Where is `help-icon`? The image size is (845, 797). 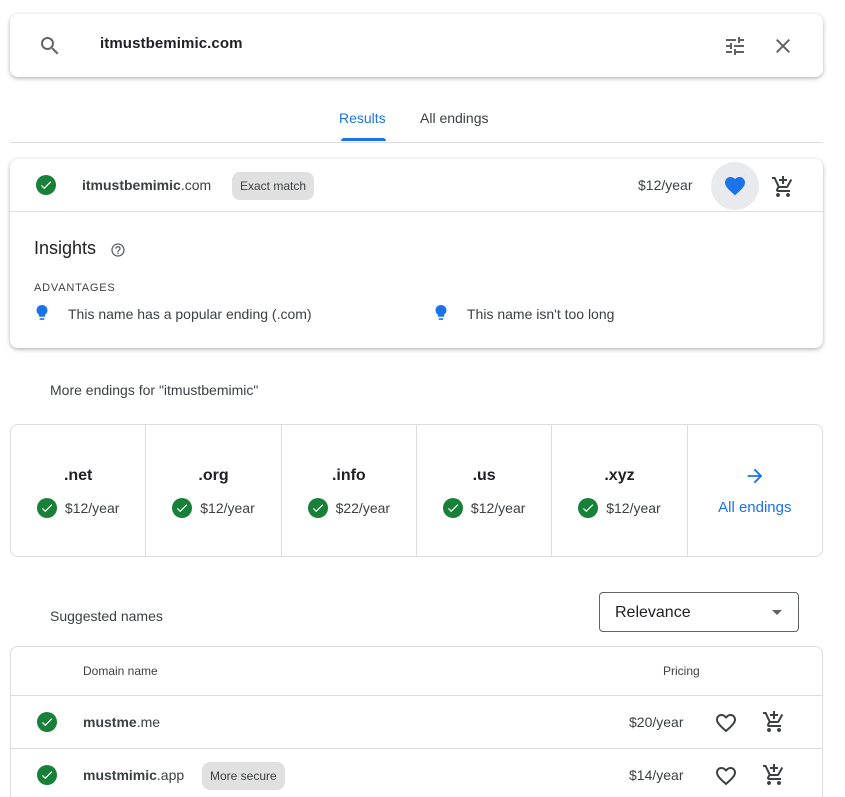
help-icon is located at coordinates (118, 250).